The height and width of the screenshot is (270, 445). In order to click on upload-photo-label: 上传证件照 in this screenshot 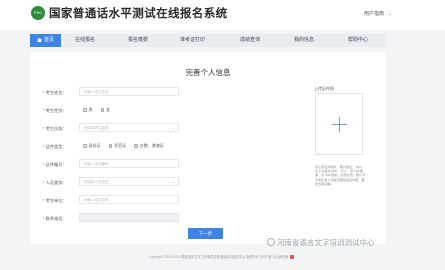, I will do `click(324, 88)`.